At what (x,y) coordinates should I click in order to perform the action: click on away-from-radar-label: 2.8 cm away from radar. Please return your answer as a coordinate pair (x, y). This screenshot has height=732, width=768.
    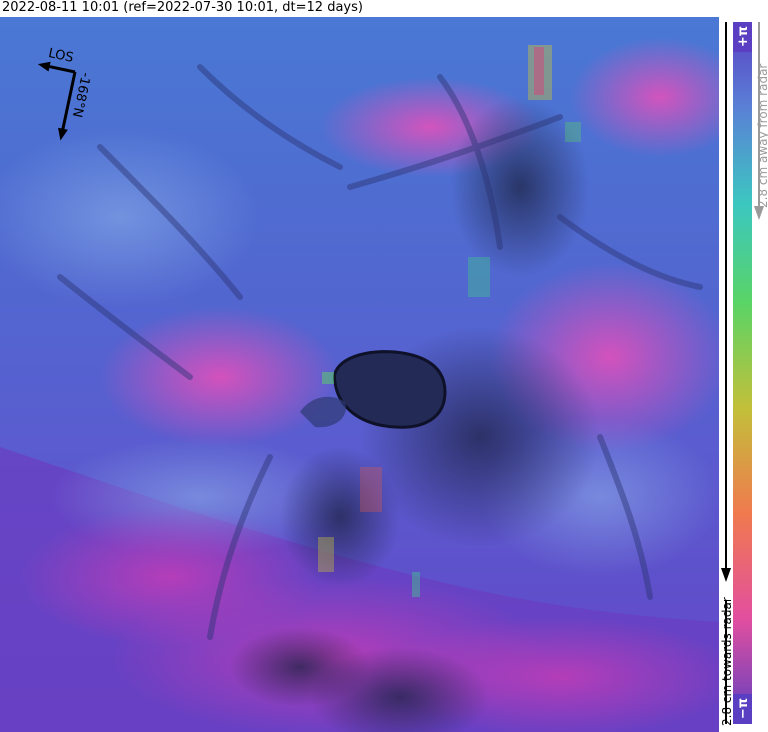
    Looking at the image, I should click on (762, 135).